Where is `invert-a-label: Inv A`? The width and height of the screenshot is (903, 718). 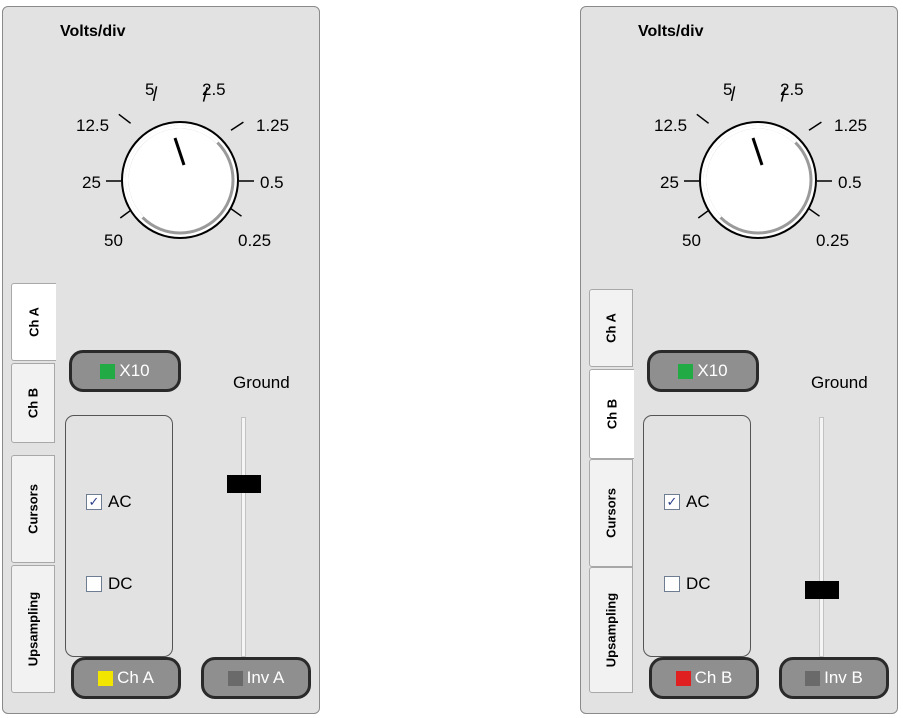
invert-a-label: Inv A is located at coordinates (265, 677).